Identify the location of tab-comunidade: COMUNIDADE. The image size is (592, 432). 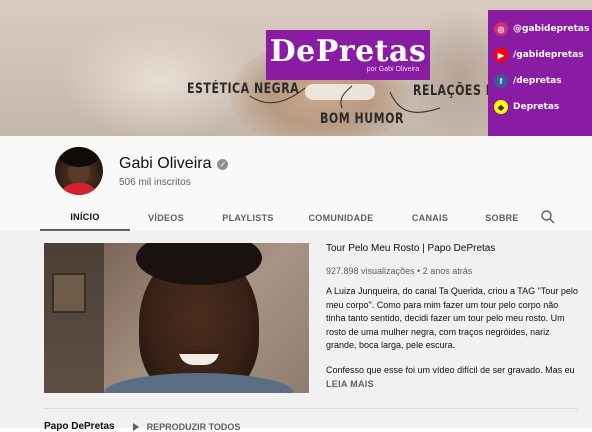
(341, 217).